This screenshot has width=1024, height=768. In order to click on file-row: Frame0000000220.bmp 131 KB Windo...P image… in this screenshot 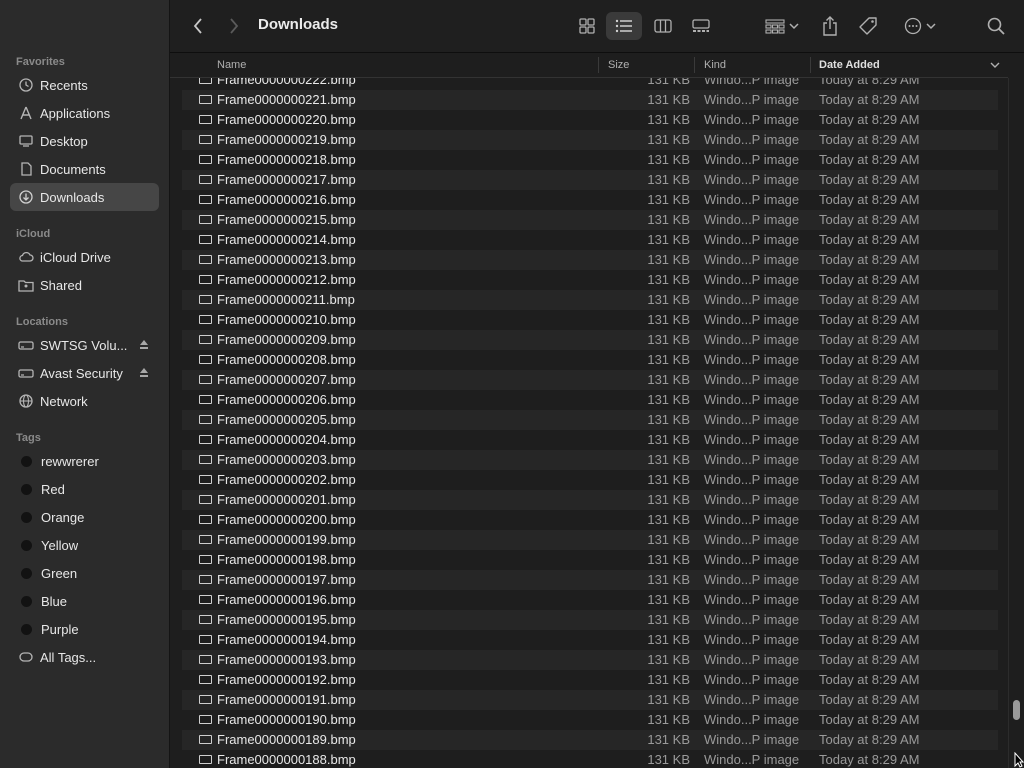, I will do `click(590, 120)`.